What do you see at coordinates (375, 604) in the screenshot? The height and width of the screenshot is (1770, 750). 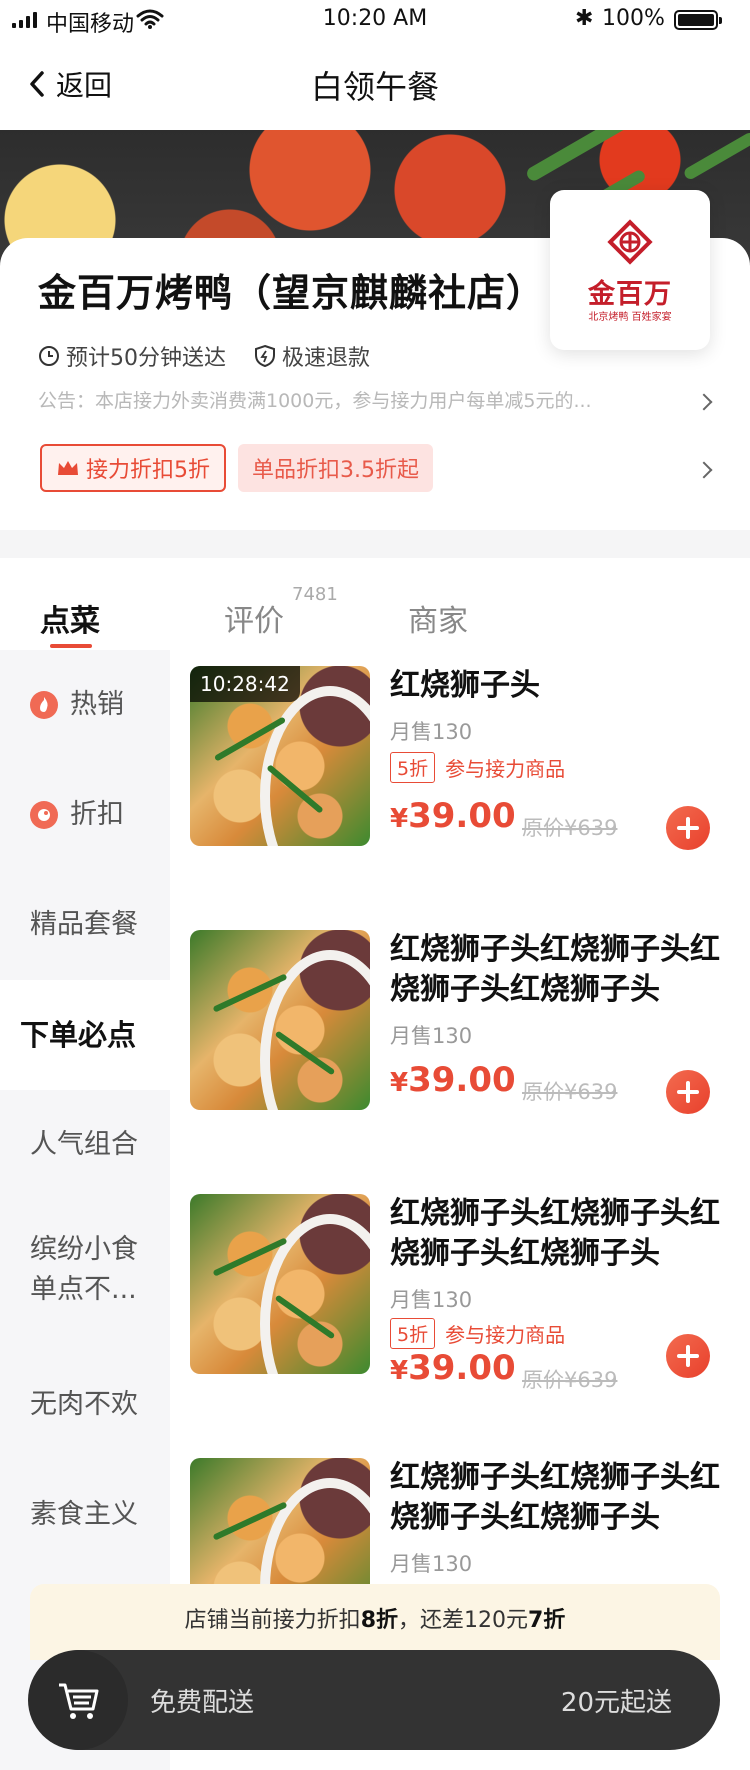 I see `tab-bar: 点菜 评价 7481 商家` at bounding box center [375, 604].